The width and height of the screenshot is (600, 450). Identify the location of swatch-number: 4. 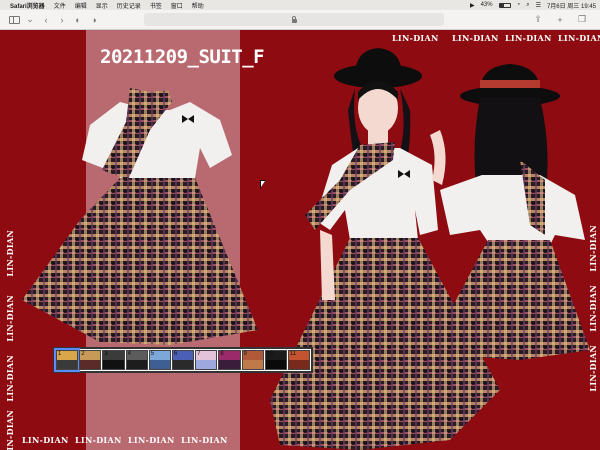
(129, 354).